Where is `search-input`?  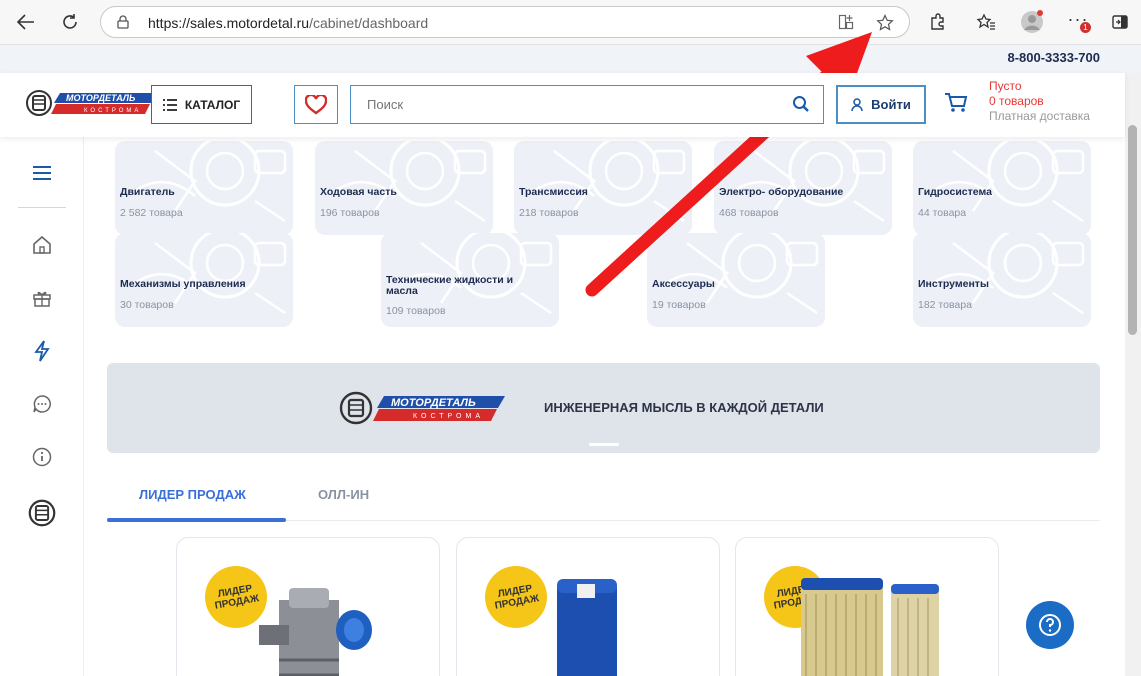
search-input is located at coordinates (587, 104).